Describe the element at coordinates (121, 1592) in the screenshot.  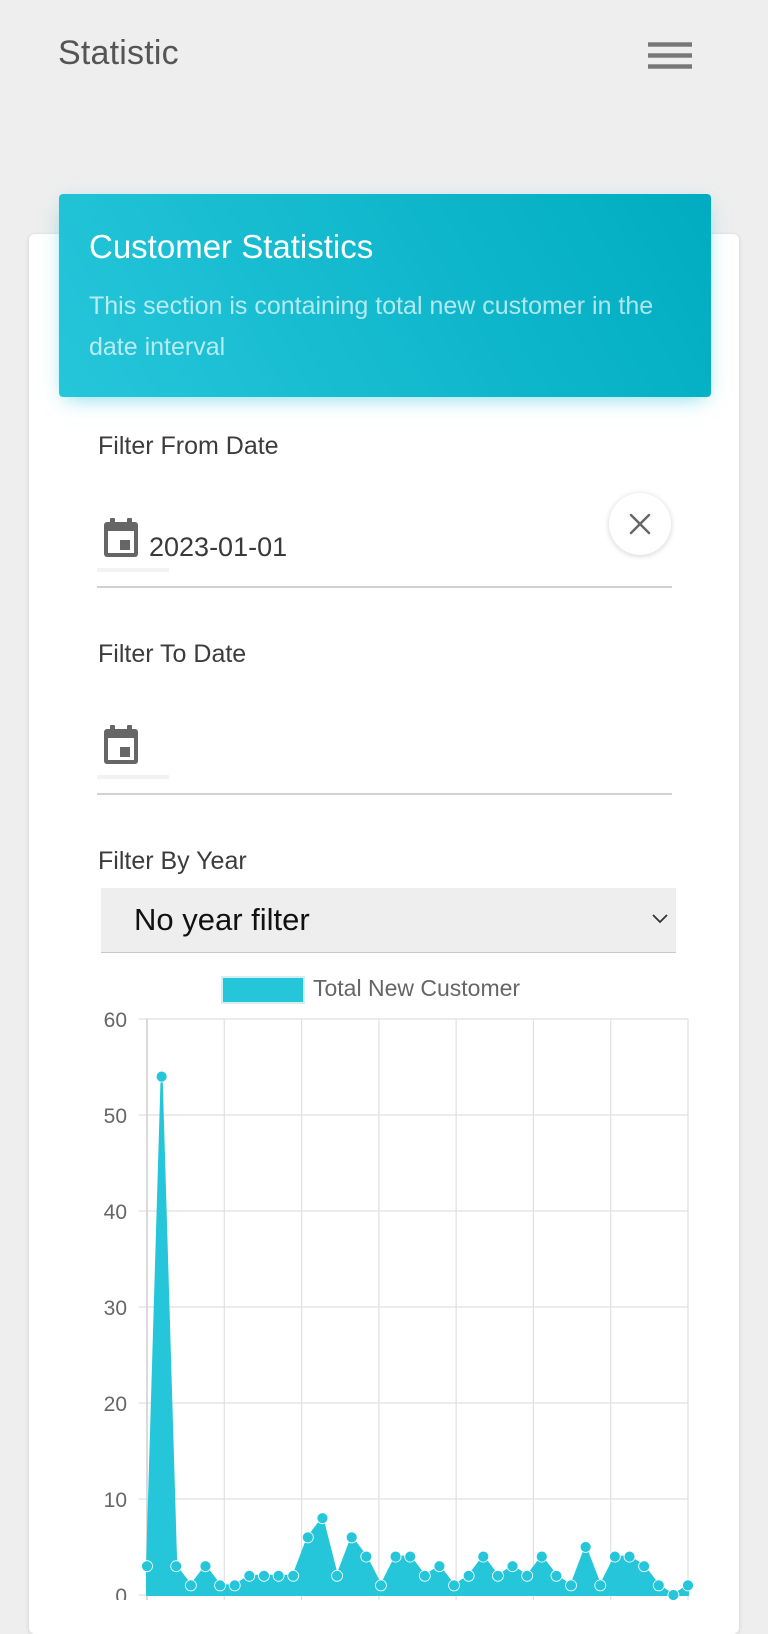
I see `y-tick-label: 0` at that location.